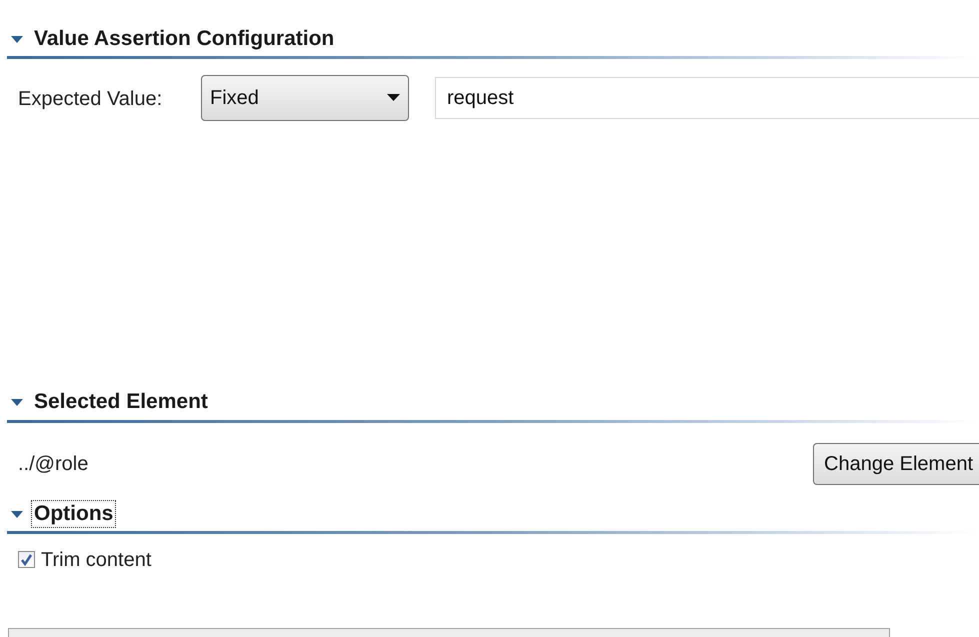 This screenshot has width=979, height=637. I want to click on section-title: Options, so click(74, 513).